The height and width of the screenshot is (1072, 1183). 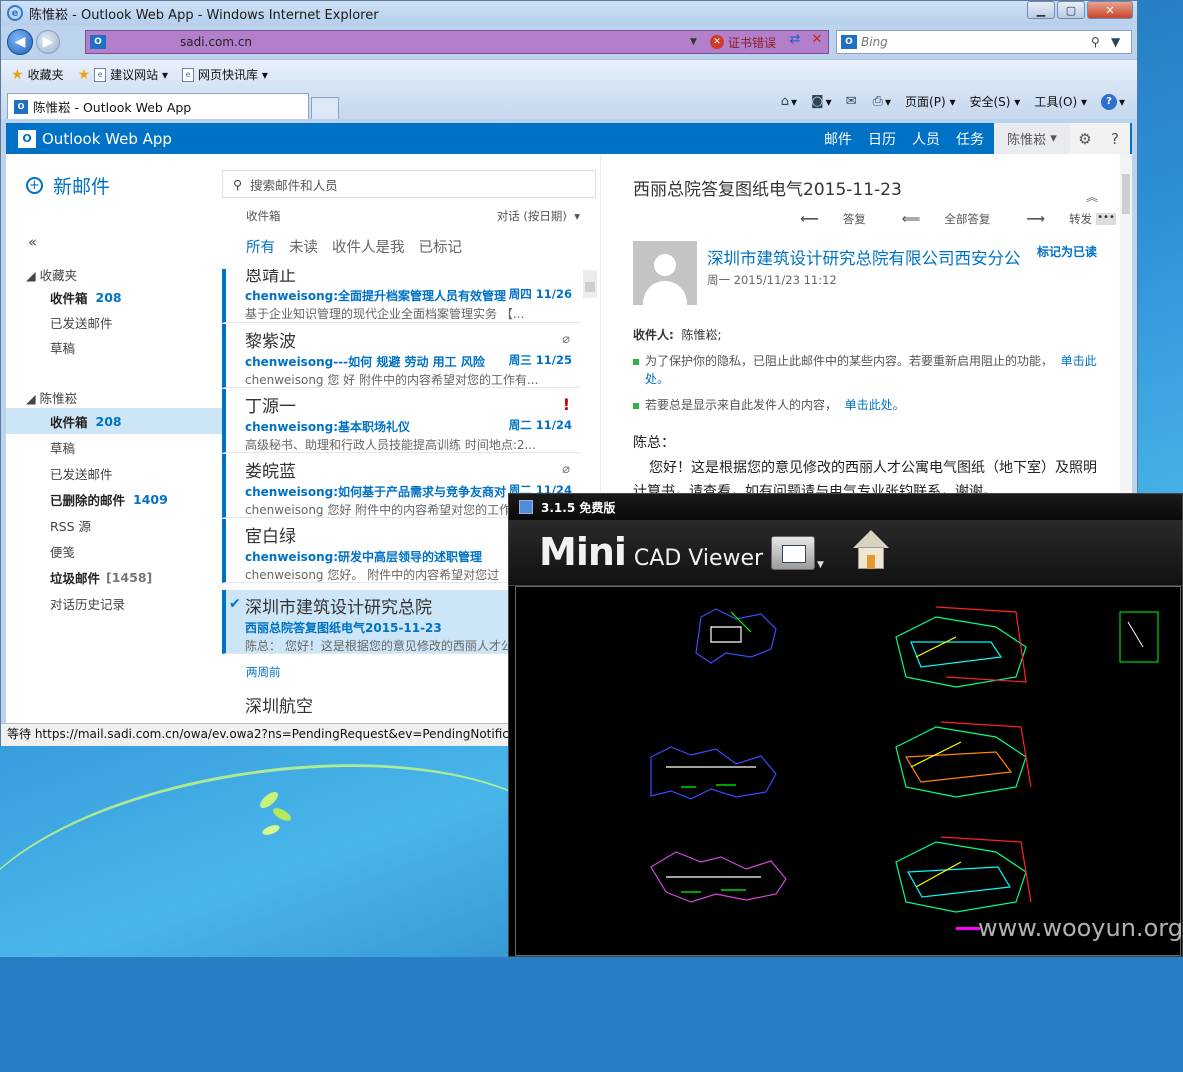 I want to click on filter-all: 所有, so click(x=260, y=246).